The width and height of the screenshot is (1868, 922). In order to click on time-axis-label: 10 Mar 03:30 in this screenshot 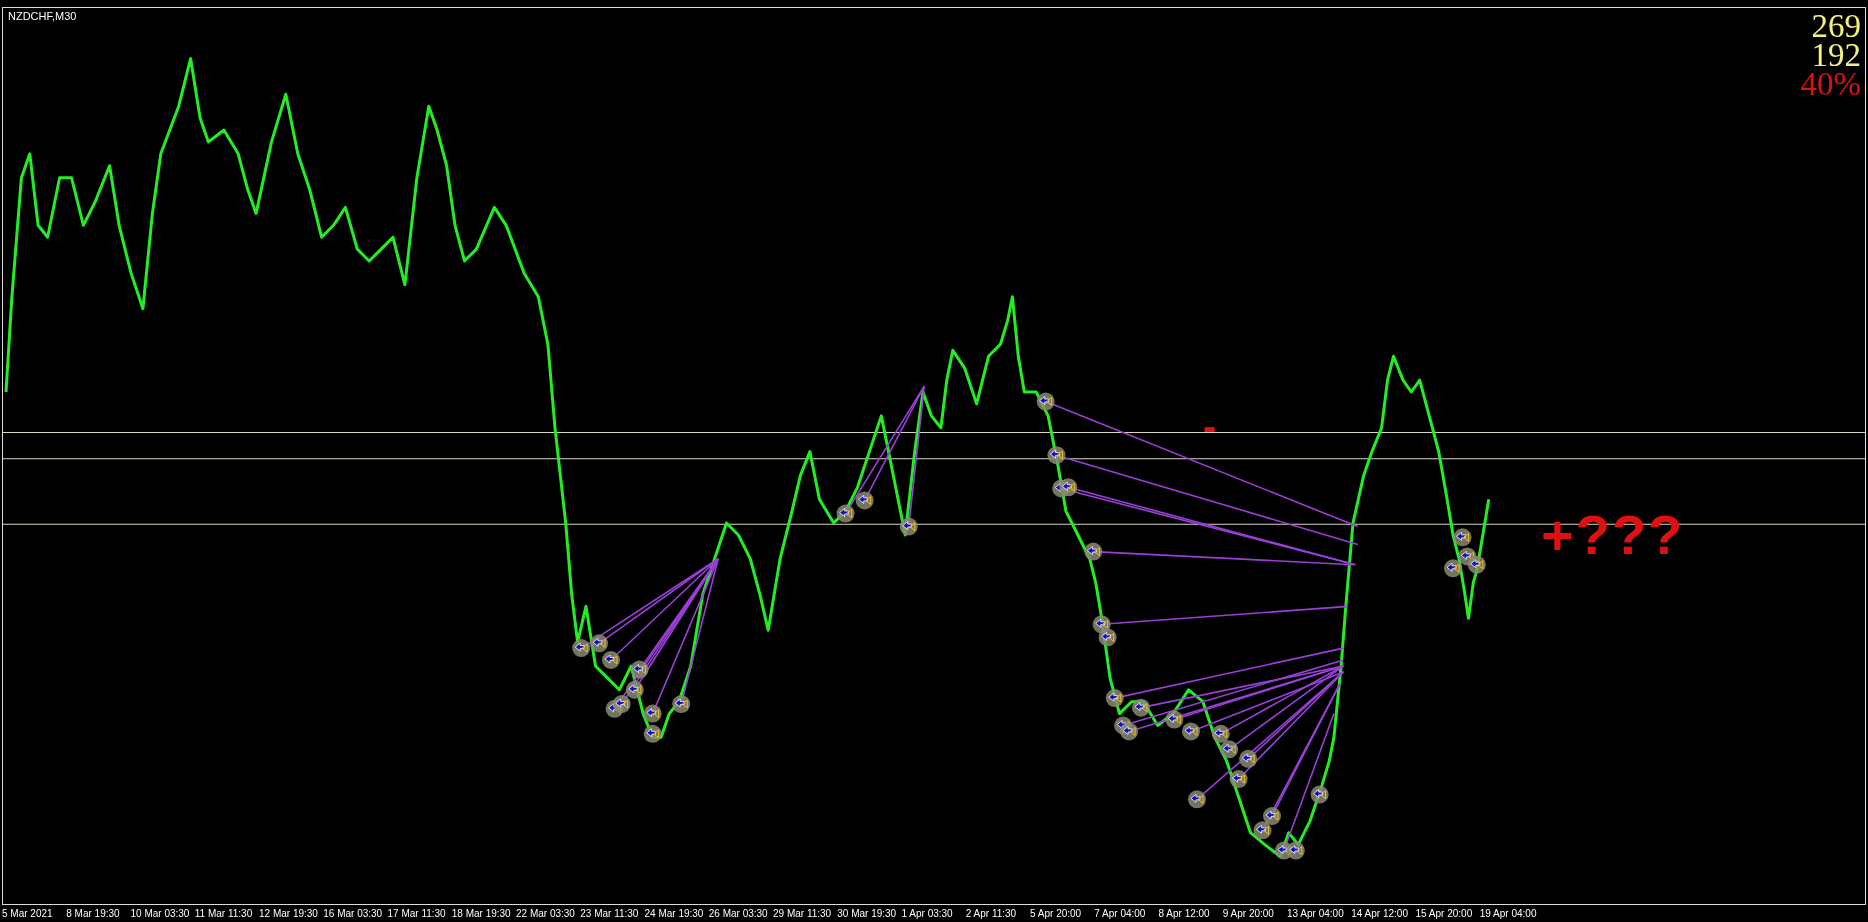, I will do `click(160, 914)`.